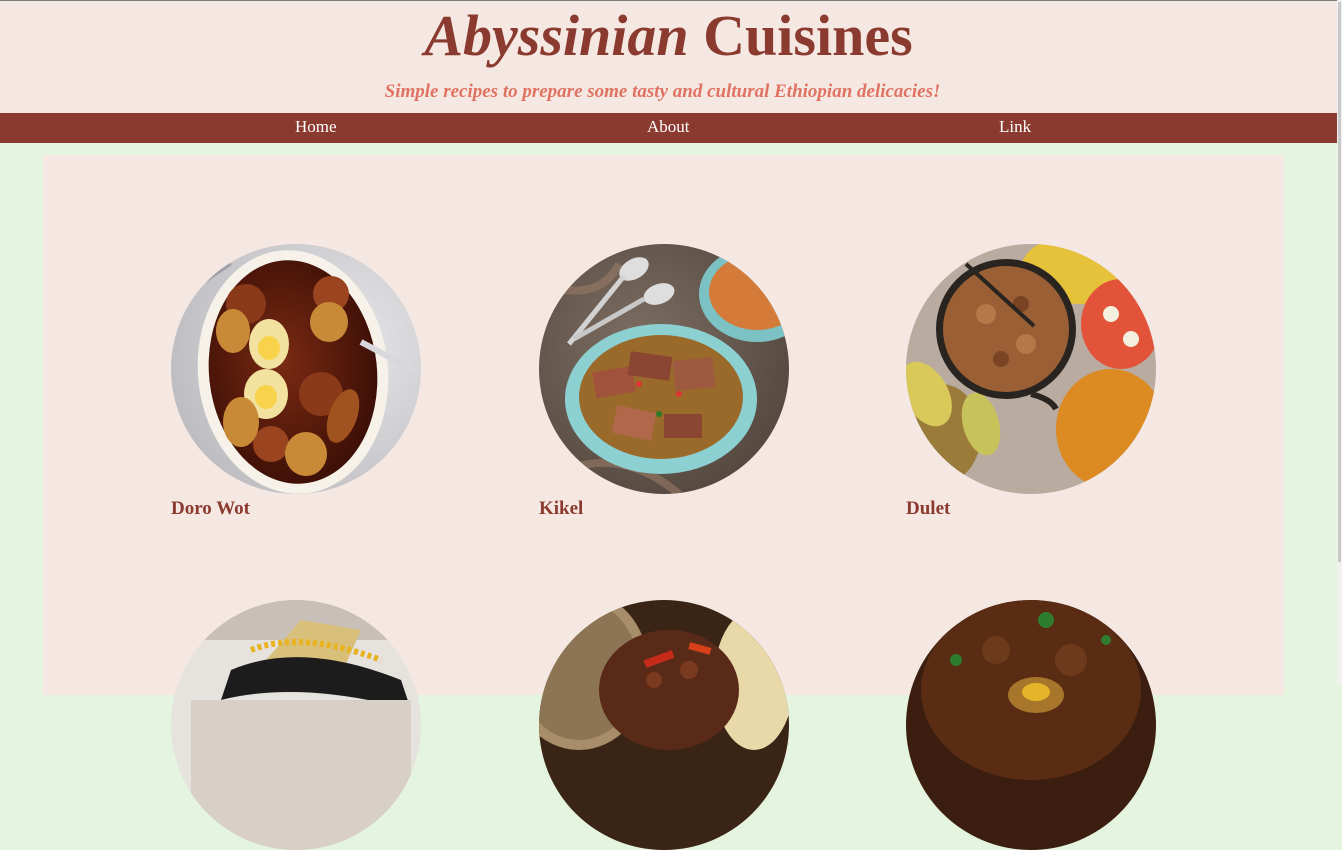 This screenshot has height=850, width=1342. What do you see at coordinates (296, 509) in the screenshot?
I see `doro-wot-title: Doro Wot` at bounding box center [296, 509].